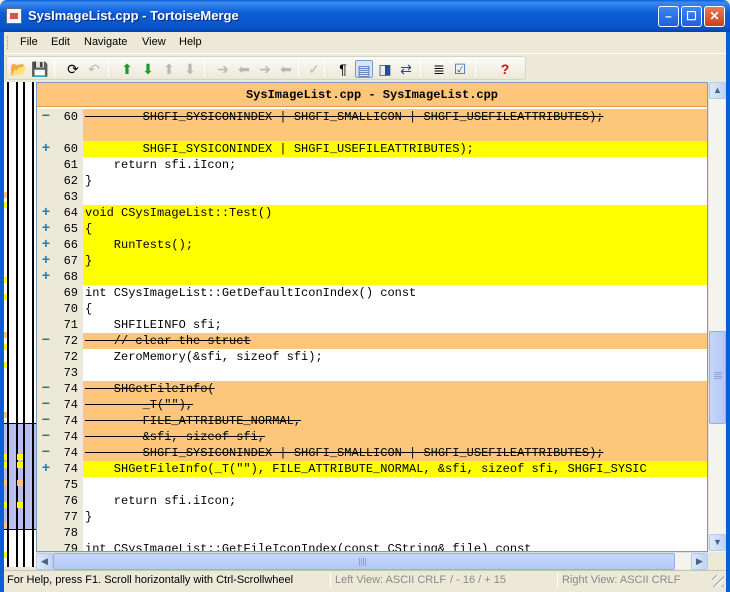  What do you see at coordinates (385, 69) in the screenshot?
I see `two-pane-view-icon: ◨` at bounding box center [385, 69].